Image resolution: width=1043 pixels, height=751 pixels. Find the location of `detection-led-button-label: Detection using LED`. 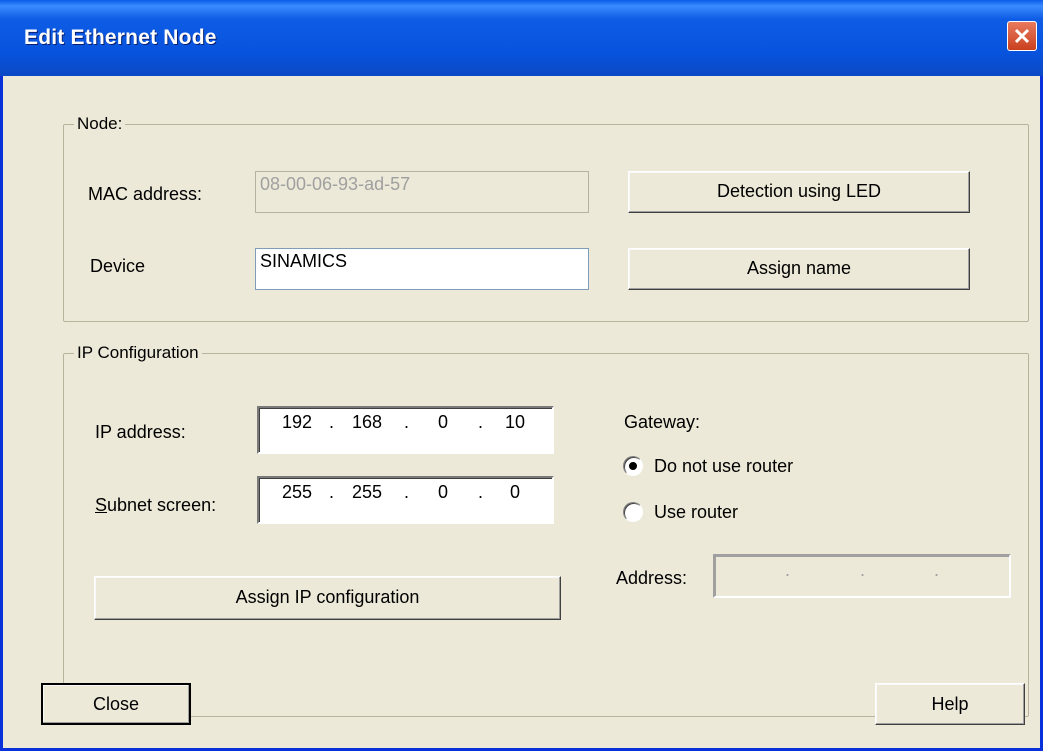

detection-led-button-label: Detection using LED is located at coordinates (799, 191).